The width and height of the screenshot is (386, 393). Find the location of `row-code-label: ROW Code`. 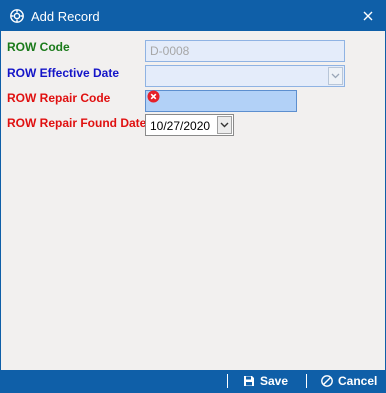

row-code-label: ROW Code is located at coordinates (38, 47).